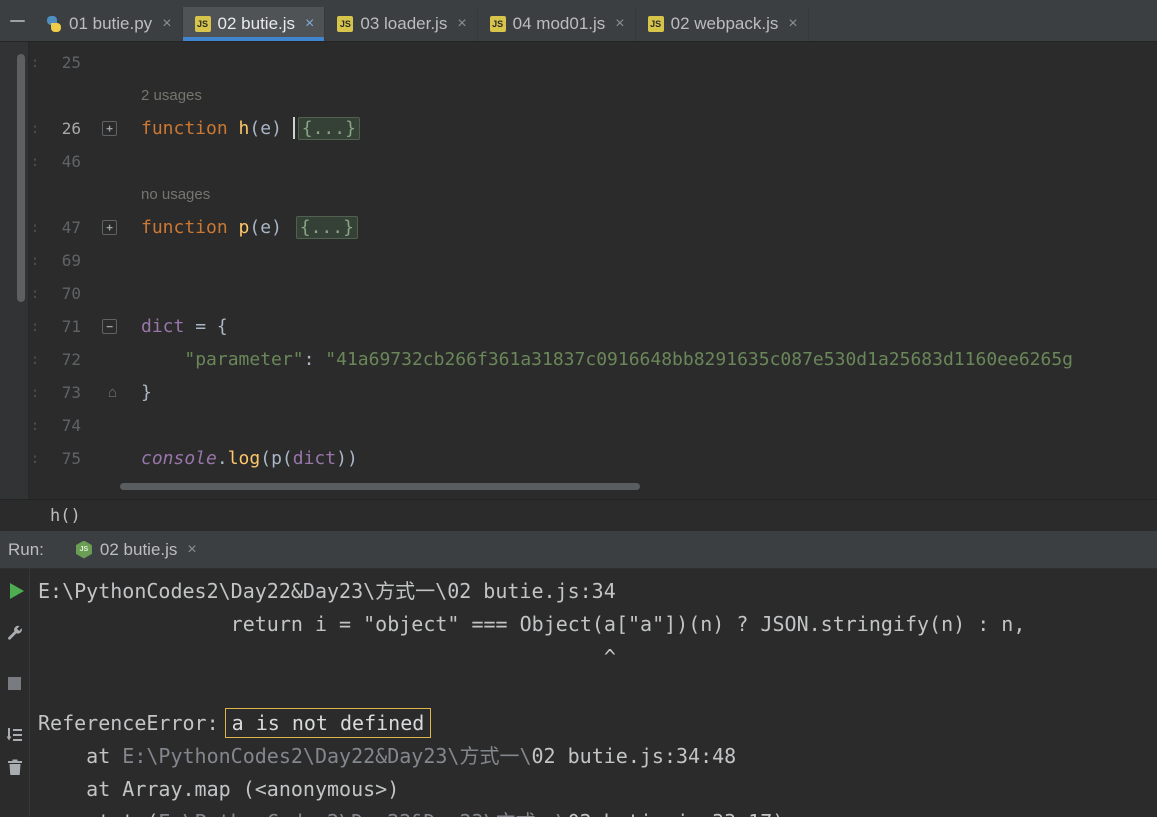 The image size is (1157, 817). What do you see at coordinates (83, 549) in the screenshot?
I see `nodejs-icon: JS` at bounding box center [83, 549].